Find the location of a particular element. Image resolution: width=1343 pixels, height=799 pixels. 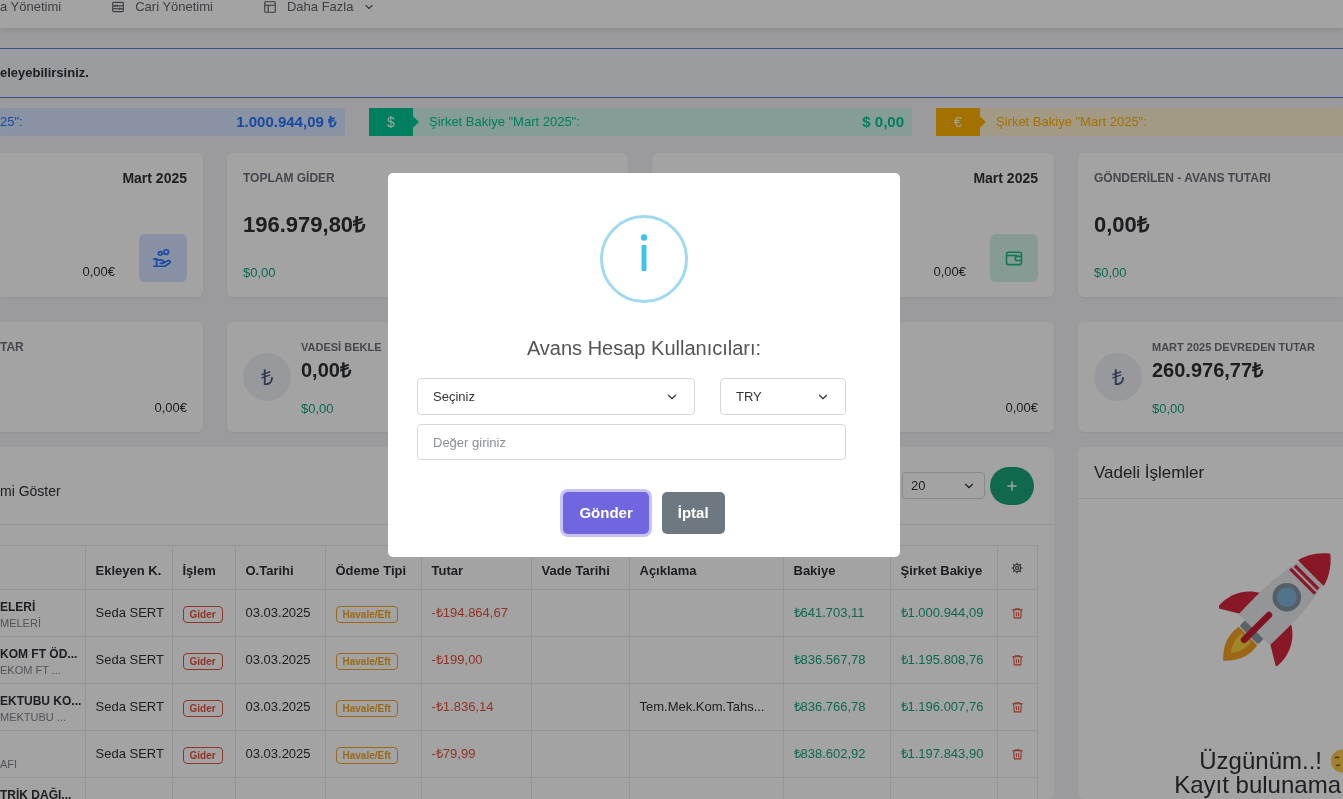

row-subtitle: MELERİ is located at coordinates (20, 623).